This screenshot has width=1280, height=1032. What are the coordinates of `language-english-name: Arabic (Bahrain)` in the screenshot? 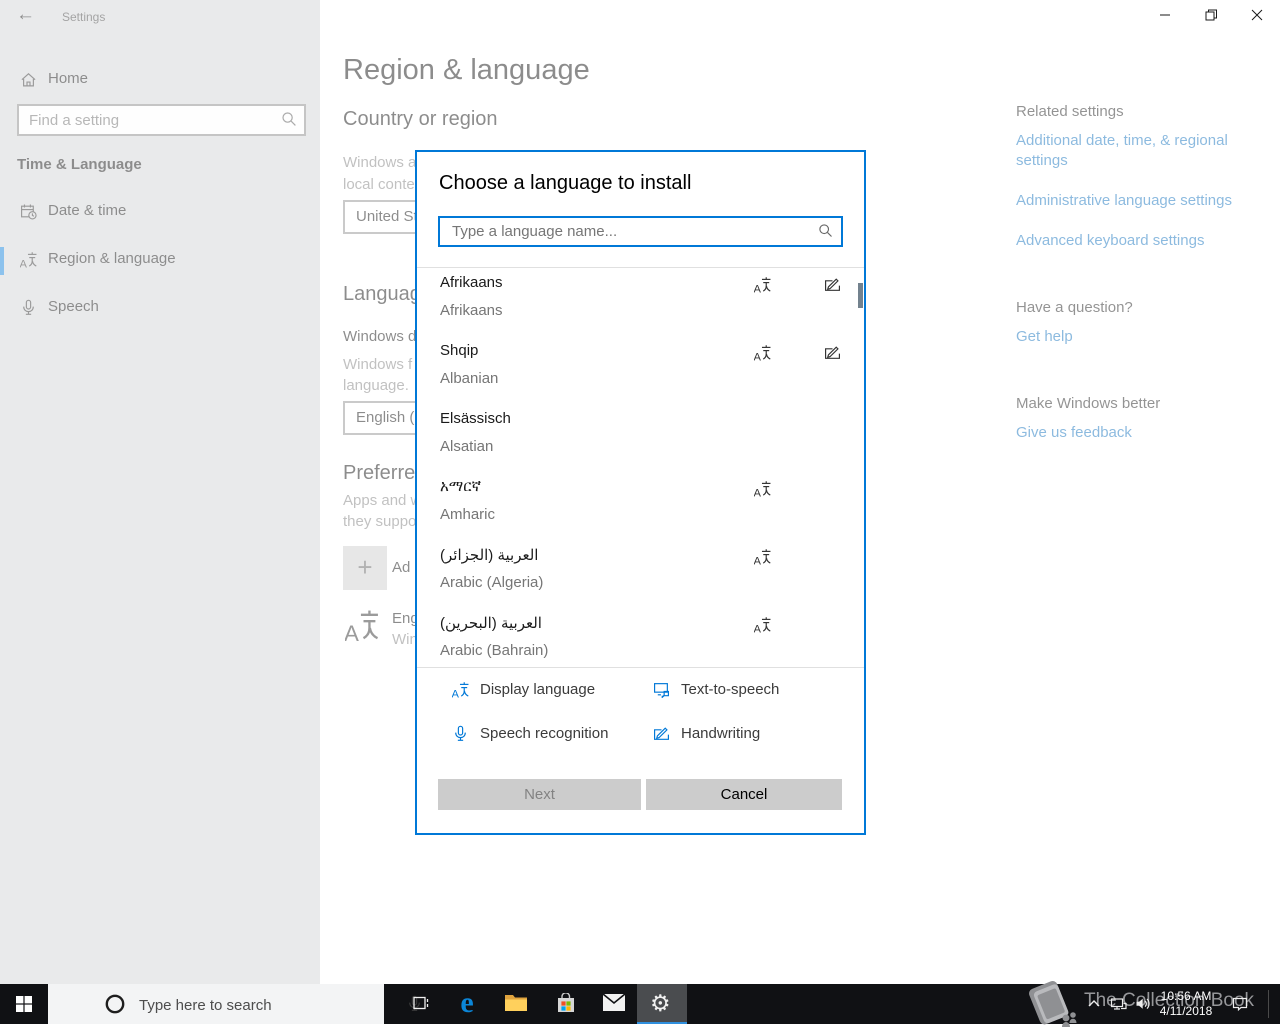 It's located at (494, 650).